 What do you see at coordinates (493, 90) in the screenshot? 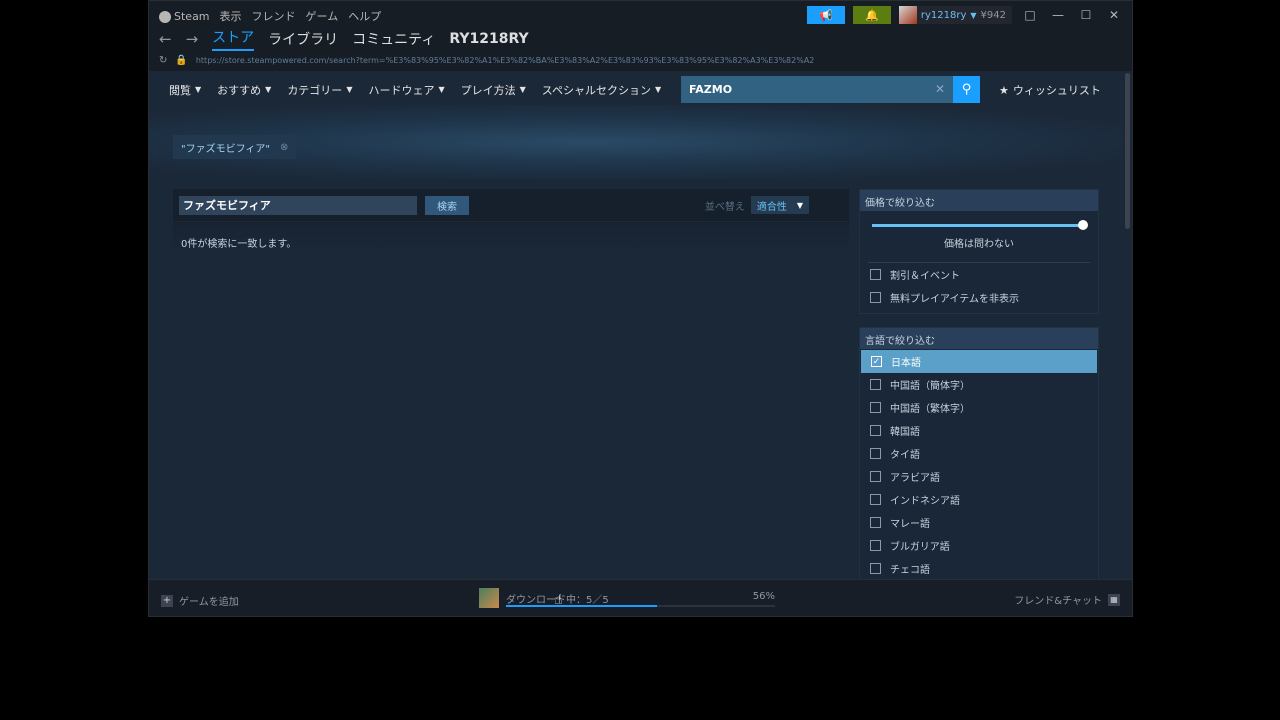
I see `store-nav-ways-to-play: プレイ方法 ▼` at bounding box center [493, 90].